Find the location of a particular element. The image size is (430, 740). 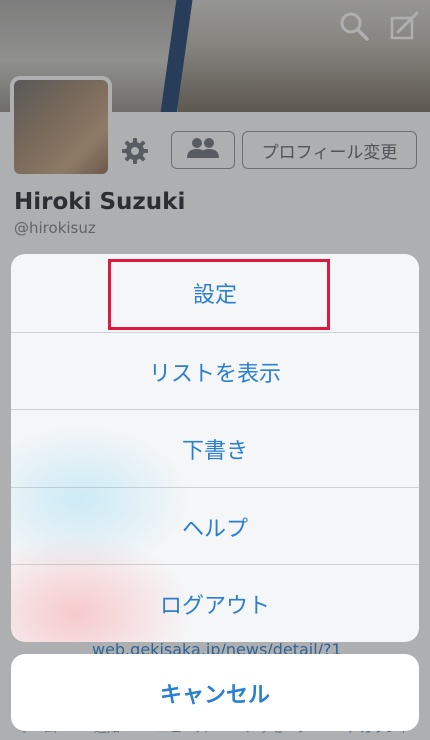

action-view-lists: リストを表示 is located at coordinates (215, 371).